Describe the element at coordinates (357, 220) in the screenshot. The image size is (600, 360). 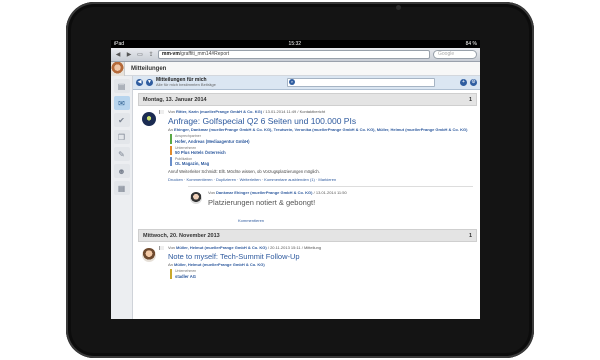
I see `comment-link: Kommentieren` at that location.